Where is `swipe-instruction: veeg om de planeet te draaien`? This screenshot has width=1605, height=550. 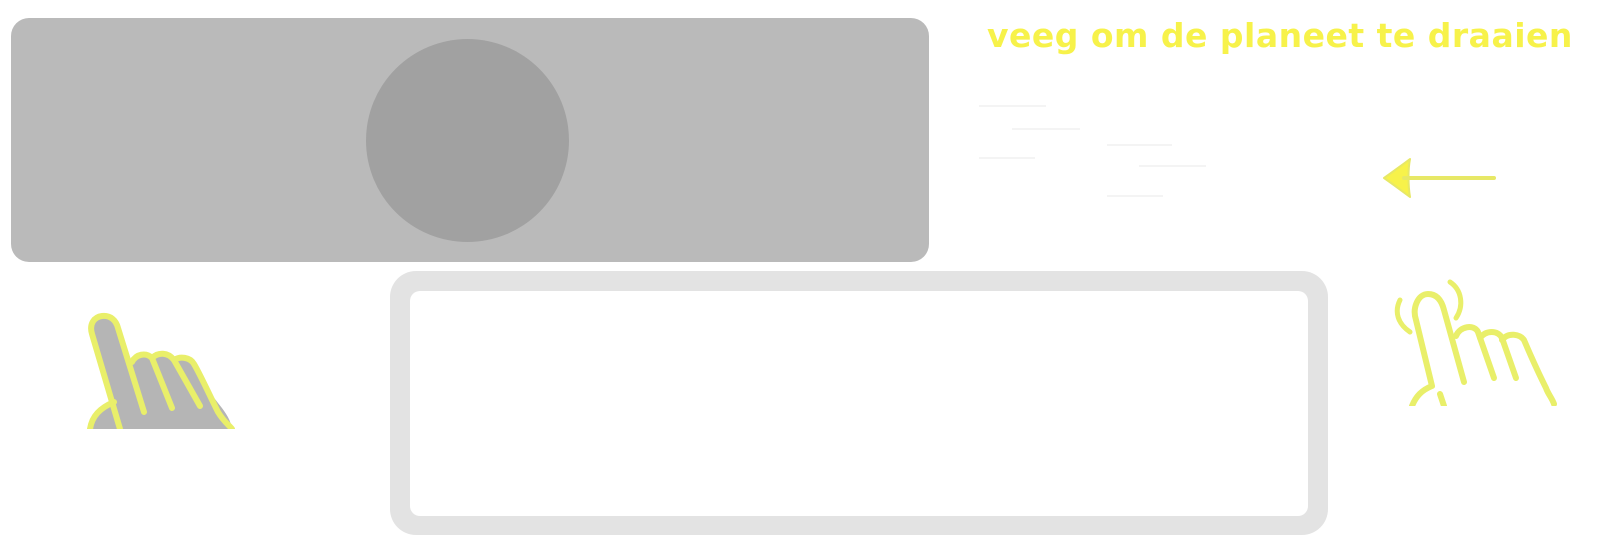
swipe-instruction: veeg om de planeet te draaien is located at coordinates (1280, 35).